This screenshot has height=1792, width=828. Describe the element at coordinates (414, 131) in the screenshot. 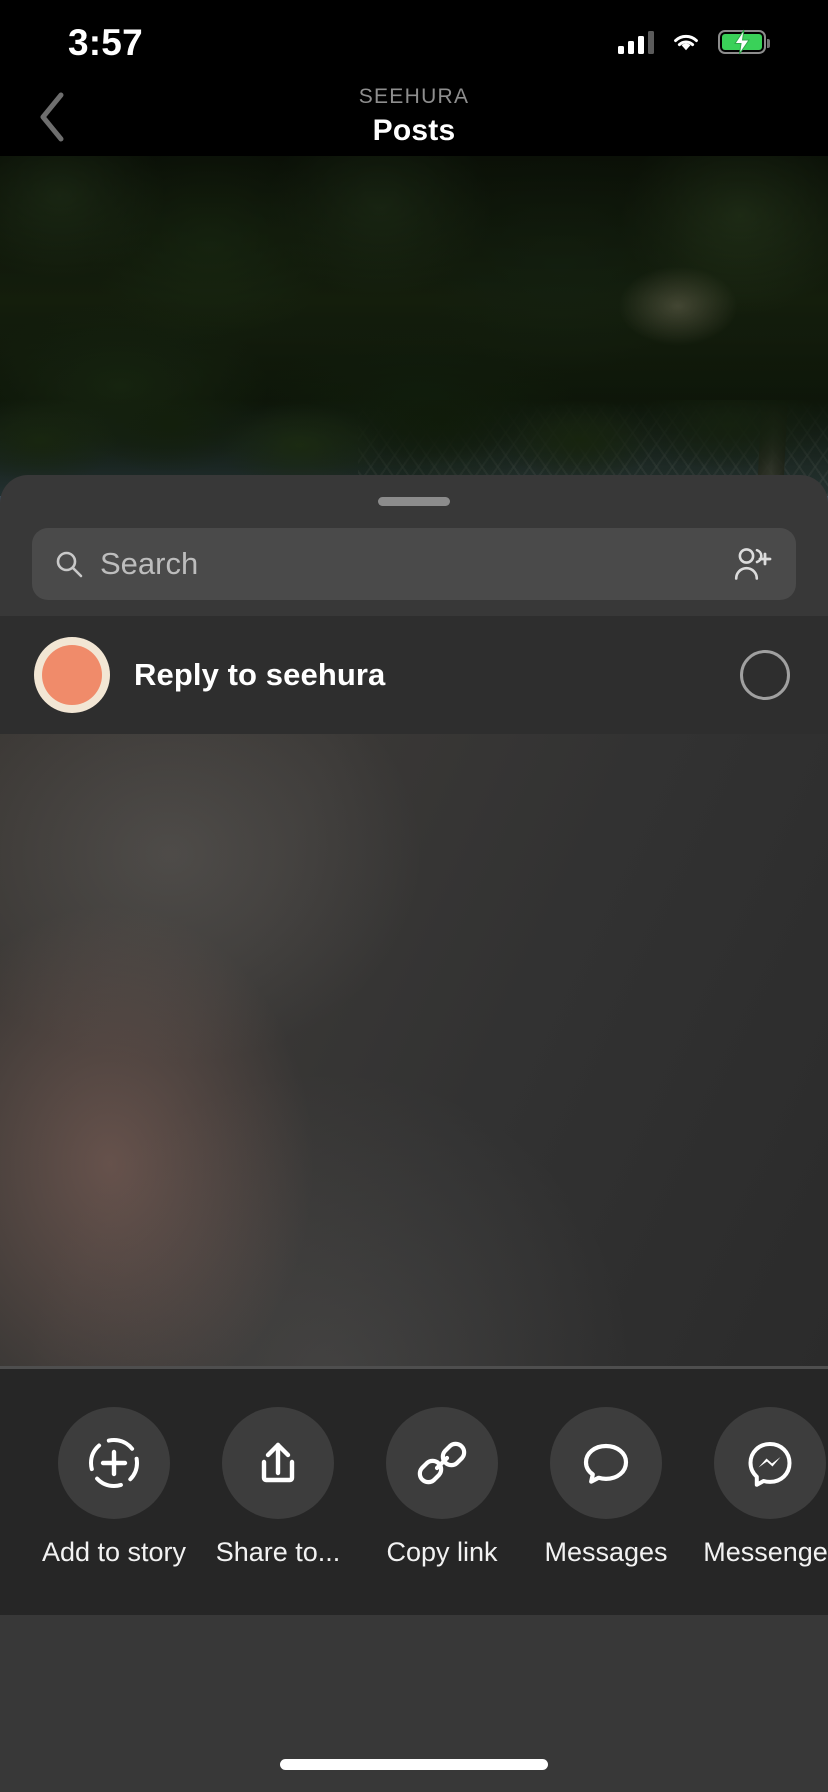

I see `page-title: Posts` at that location.